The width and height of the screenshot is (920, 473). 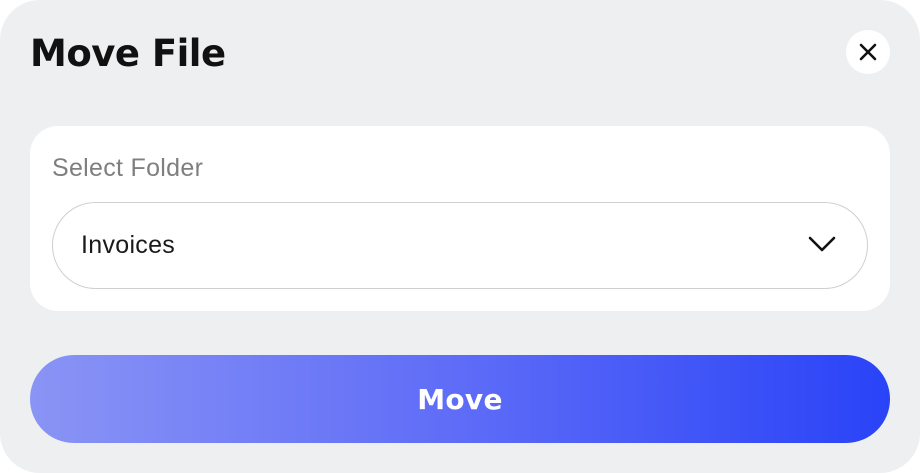 I want to click on select-folder-label: Select Folder, so click(x=128, y=168).